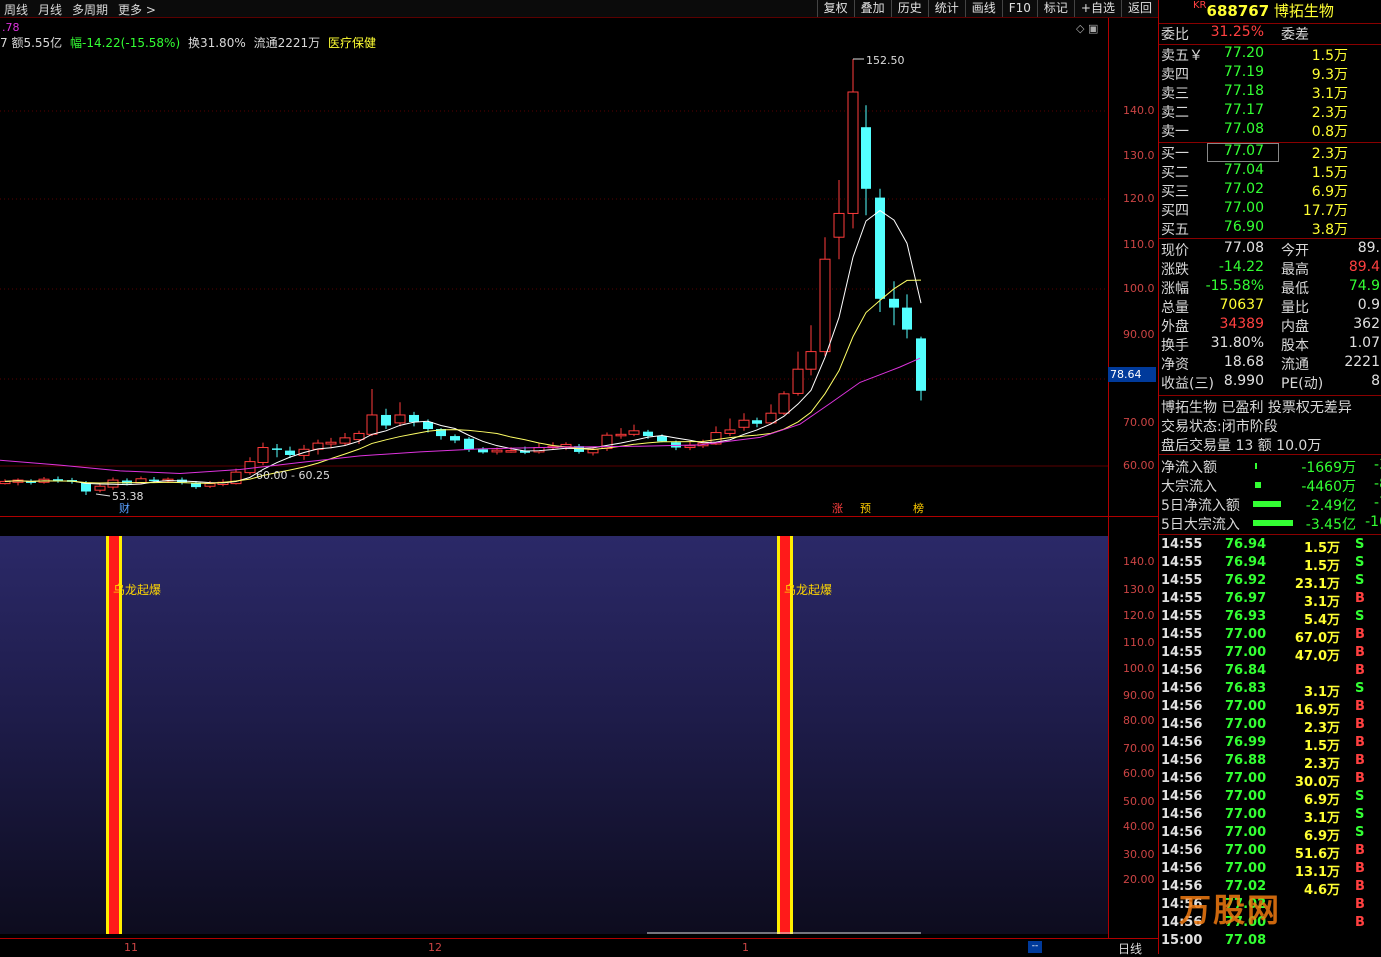 This screenshot has height=957, width=1381. Describe the element at coordinates (1270, 672) in the screenshot. I see `trade-tick-row: 14:56 76.84 B` at that location.